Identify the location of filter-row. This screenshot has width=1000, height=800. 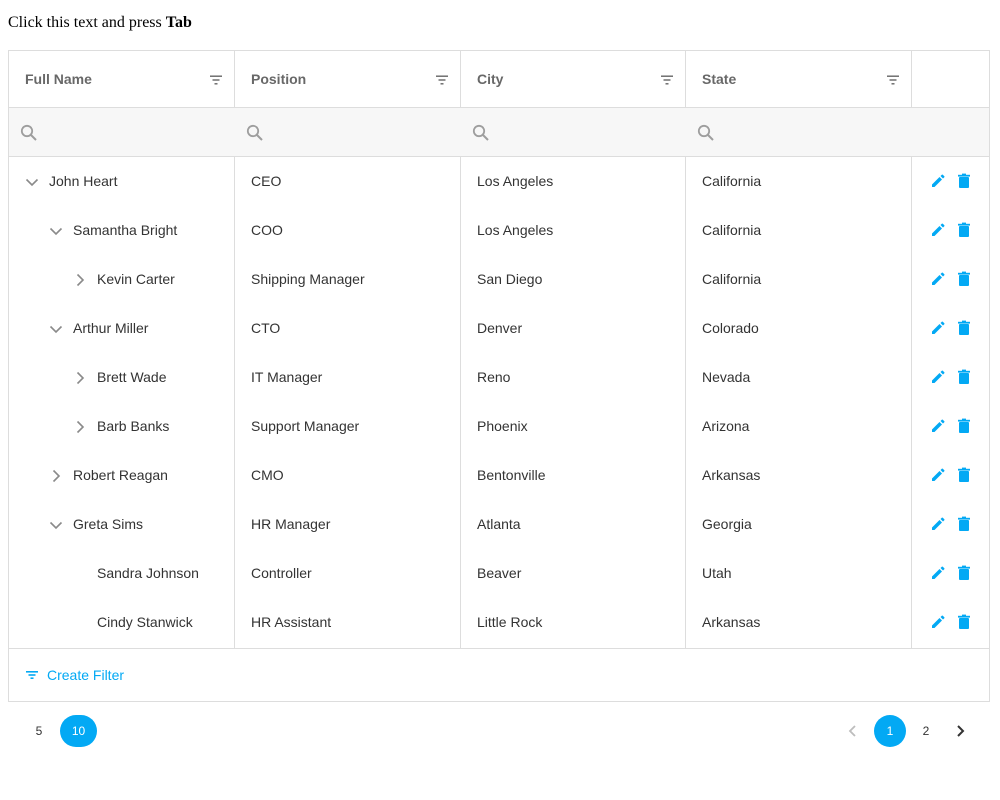
(499, 132).